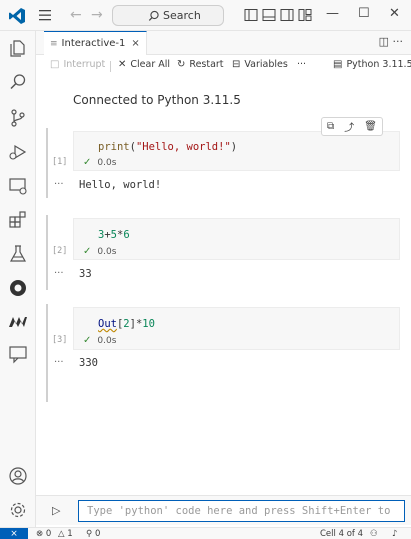 This screenshot has height=539, width=411. I want to click on cell-output: 330, so click(88, 363).